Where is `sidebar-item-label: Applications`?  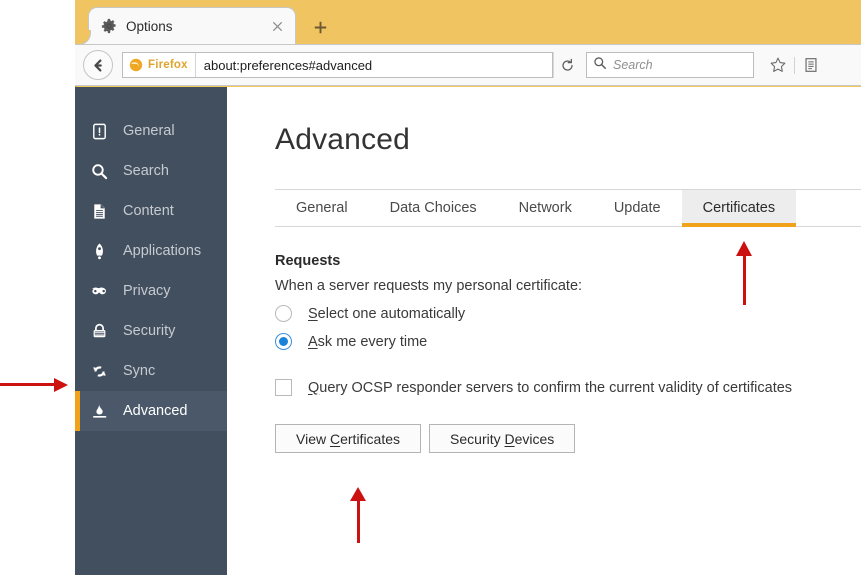
sidebar-item-label: Applications is located at coordinates (162, 251).